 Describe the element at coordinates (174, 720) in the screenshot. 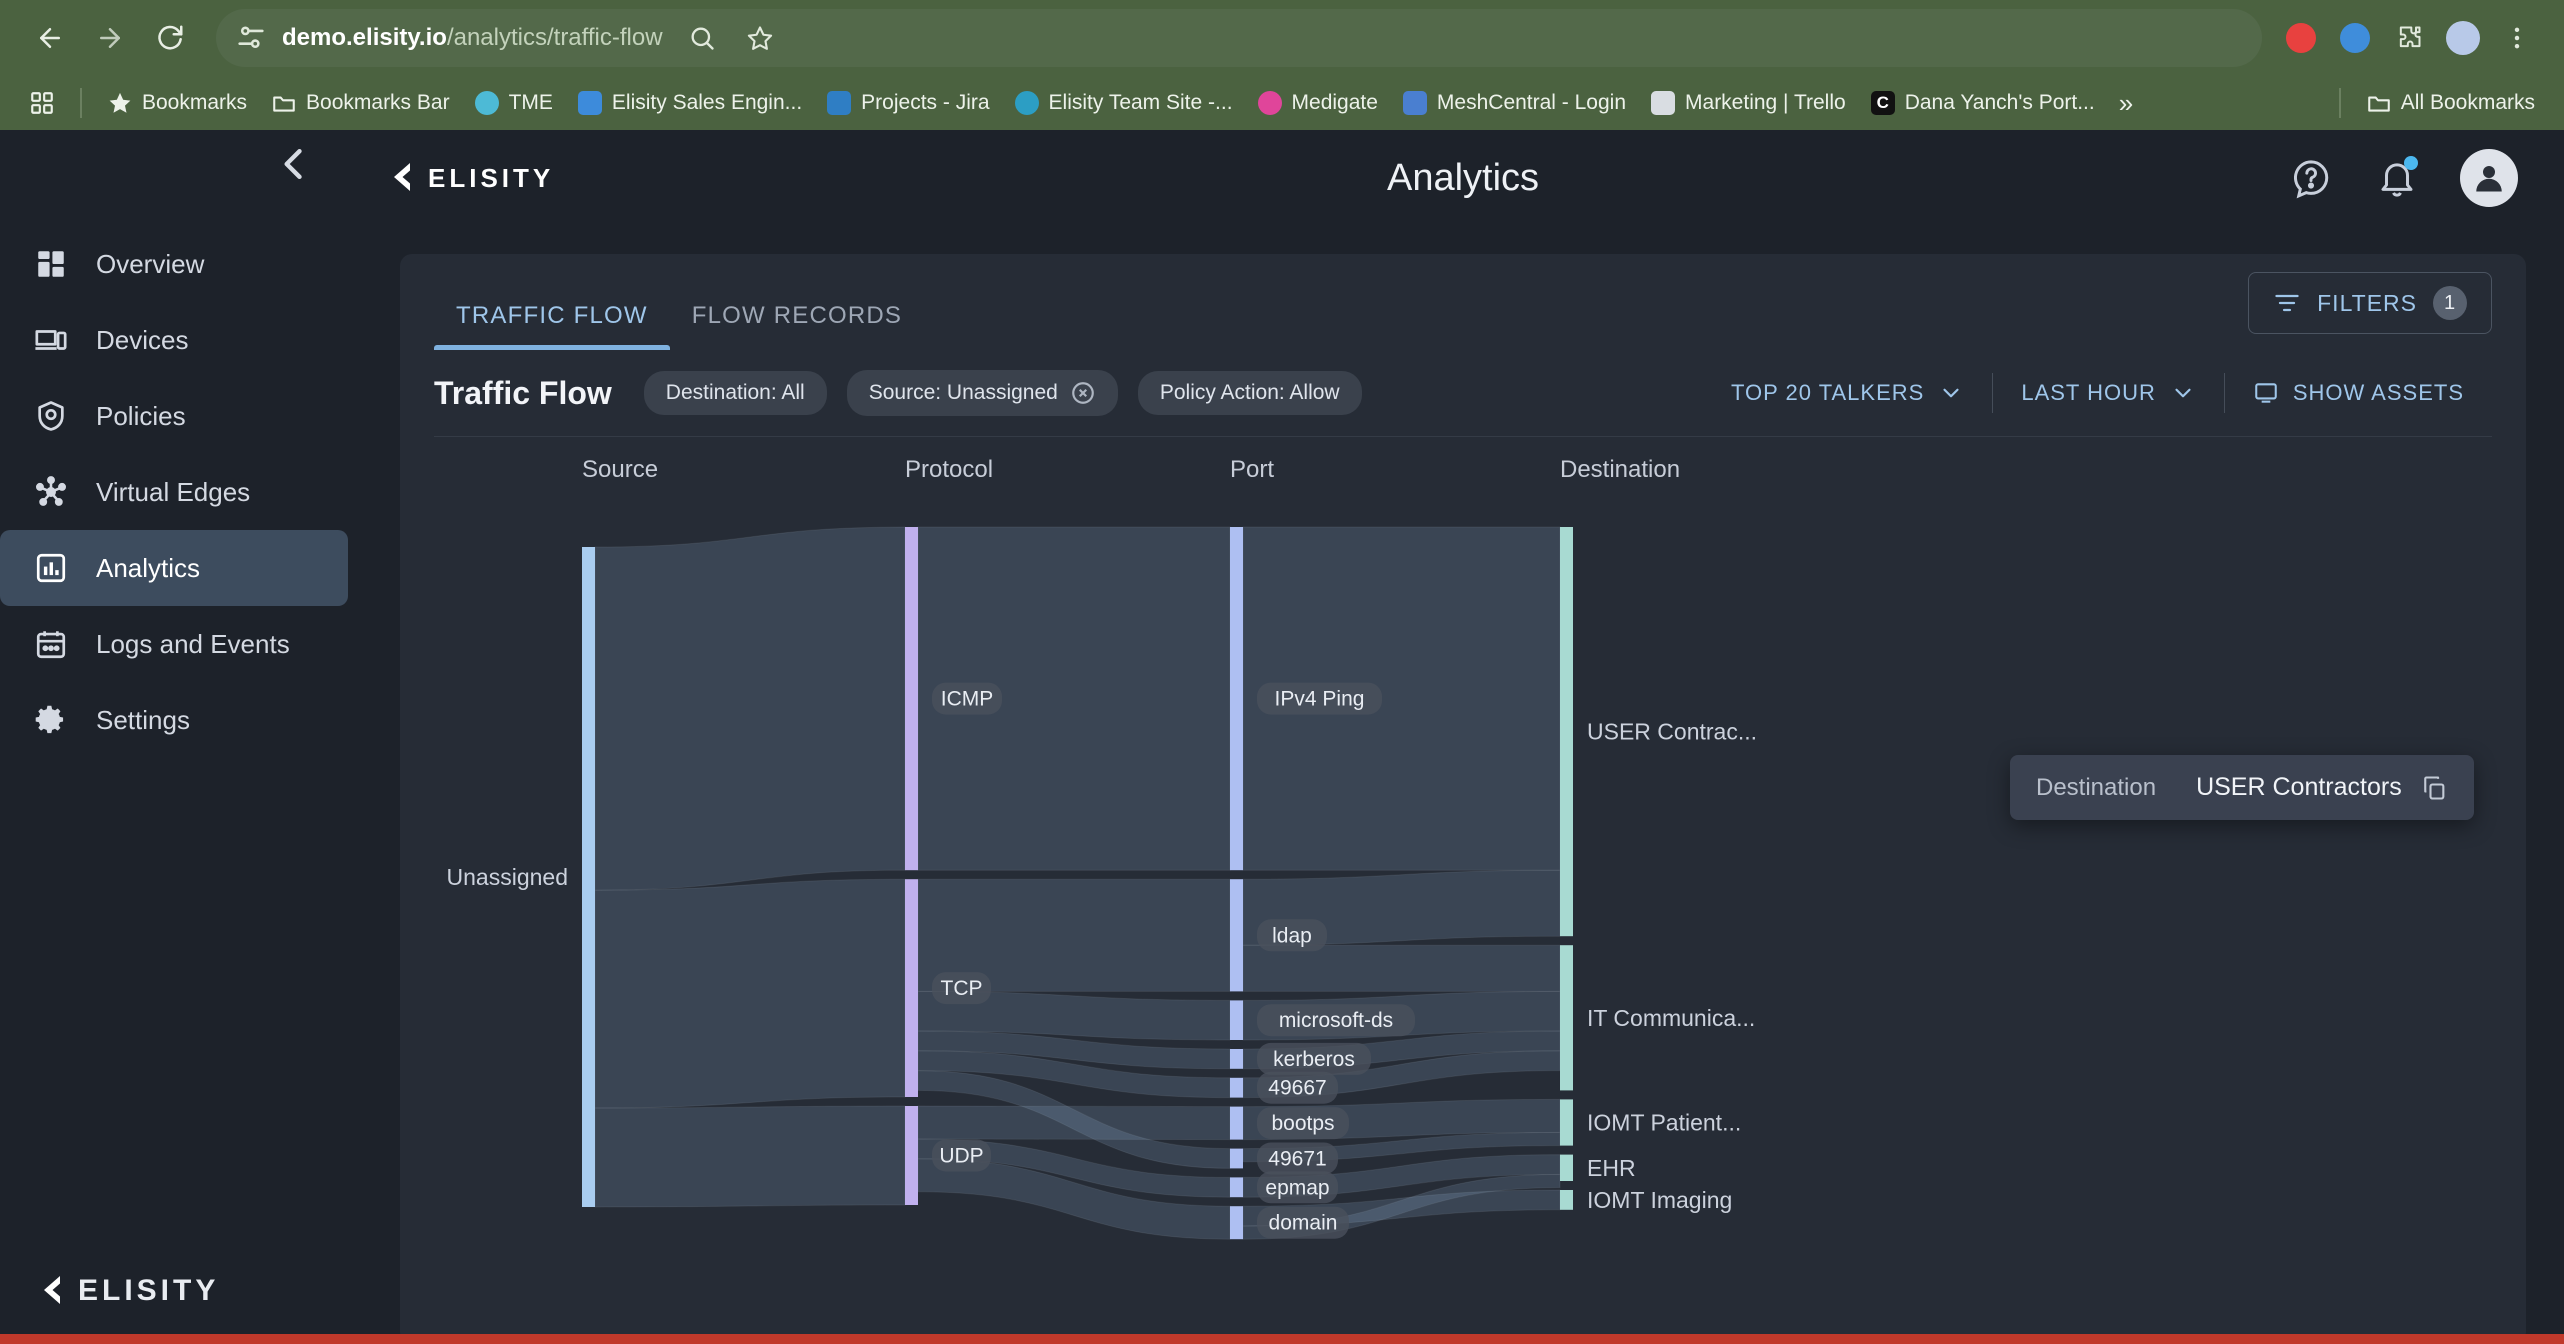

I see `sidebar-item-settings: Settings` at that location.